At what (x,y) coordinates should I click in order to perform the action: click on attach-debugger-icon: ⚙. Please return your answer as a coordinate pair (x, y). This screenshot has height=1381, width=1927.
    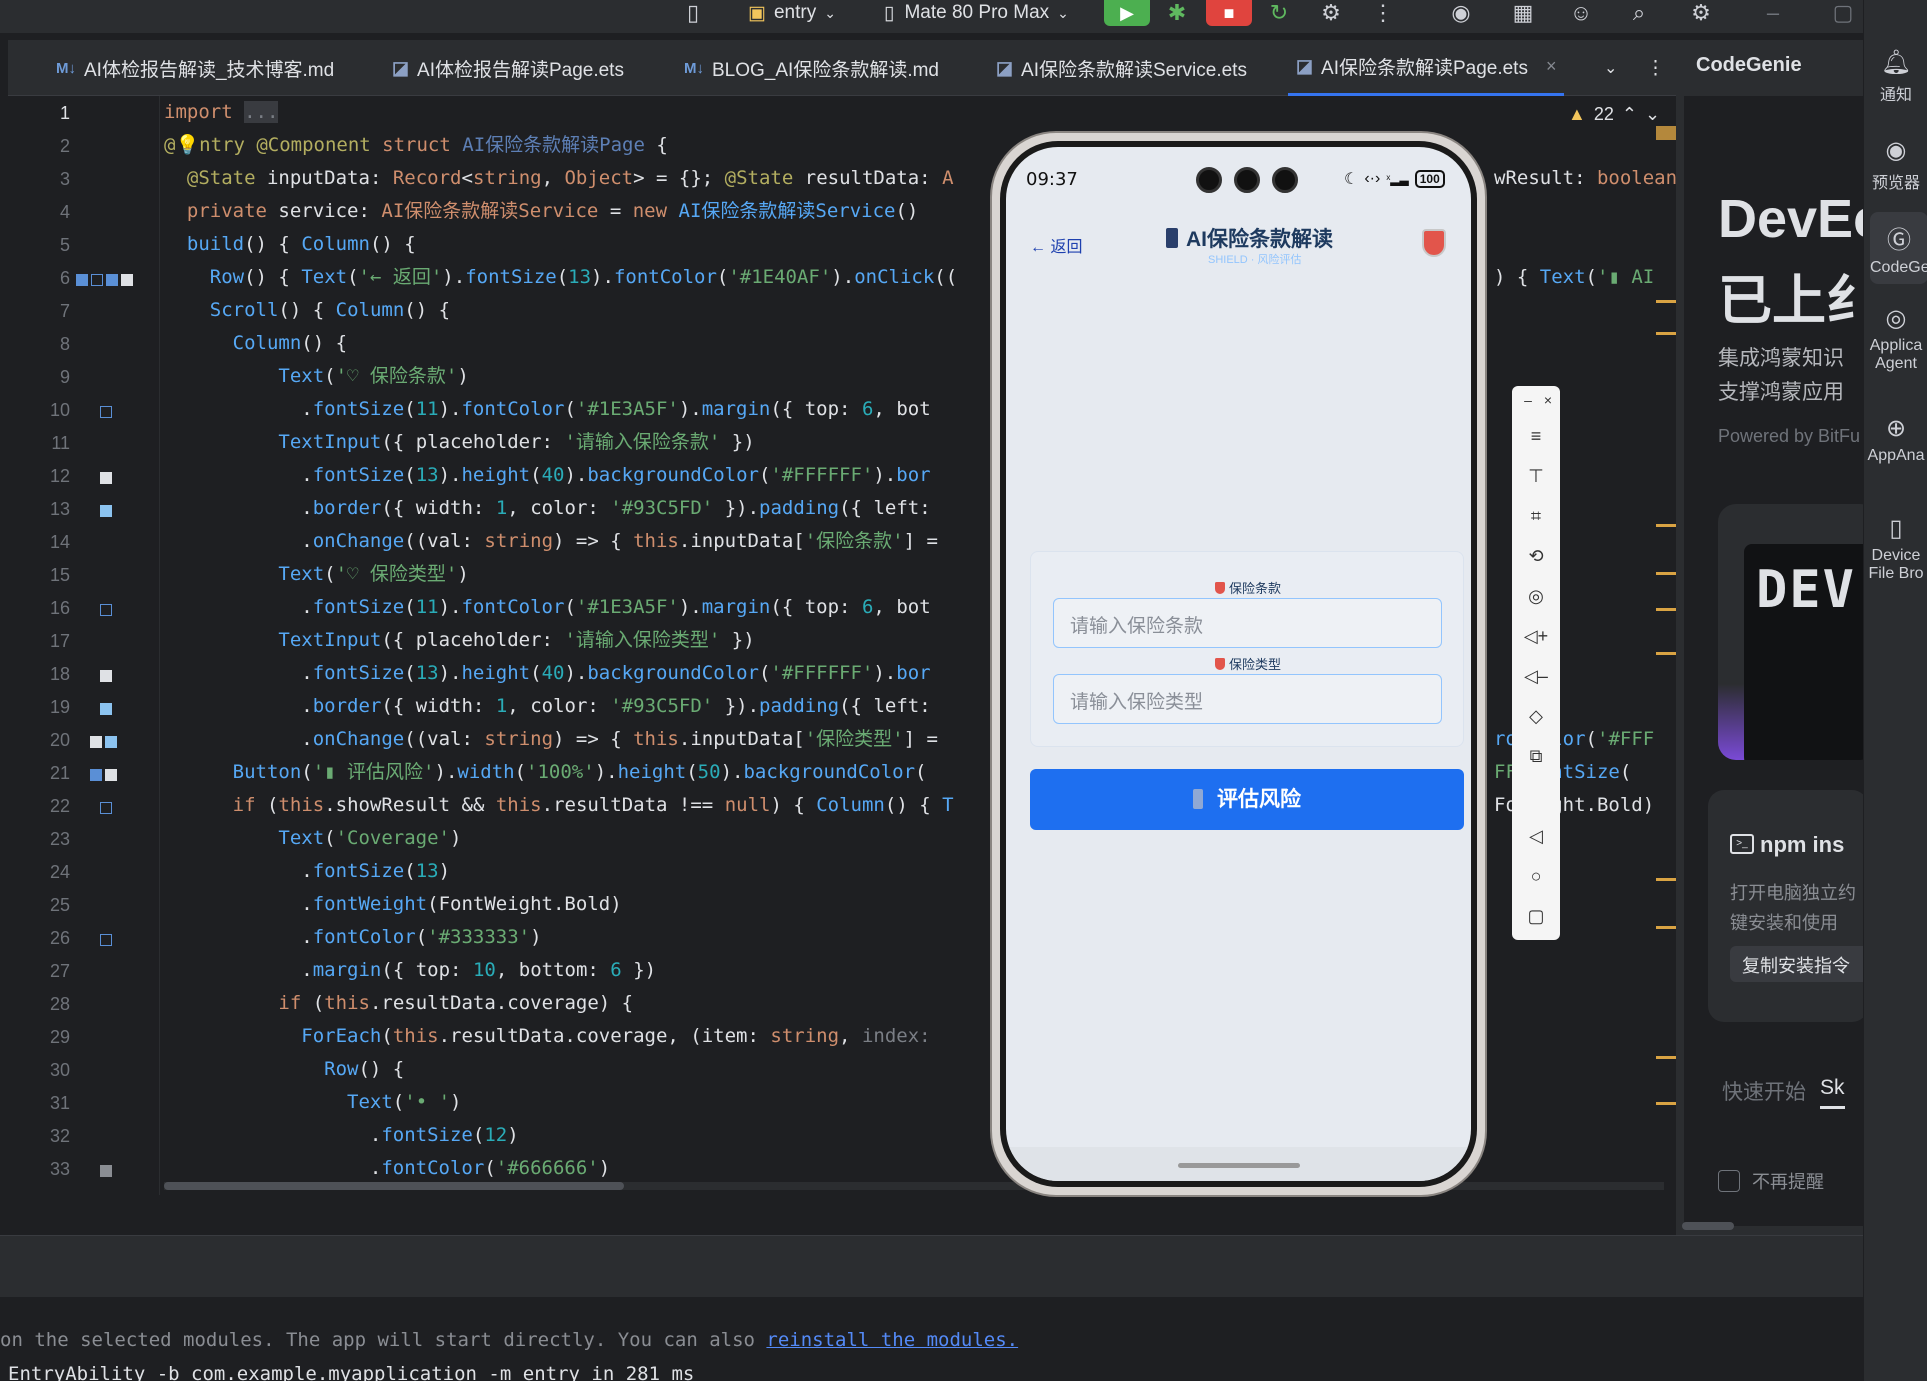
    Looking at the image, I should click on (1331, 13).